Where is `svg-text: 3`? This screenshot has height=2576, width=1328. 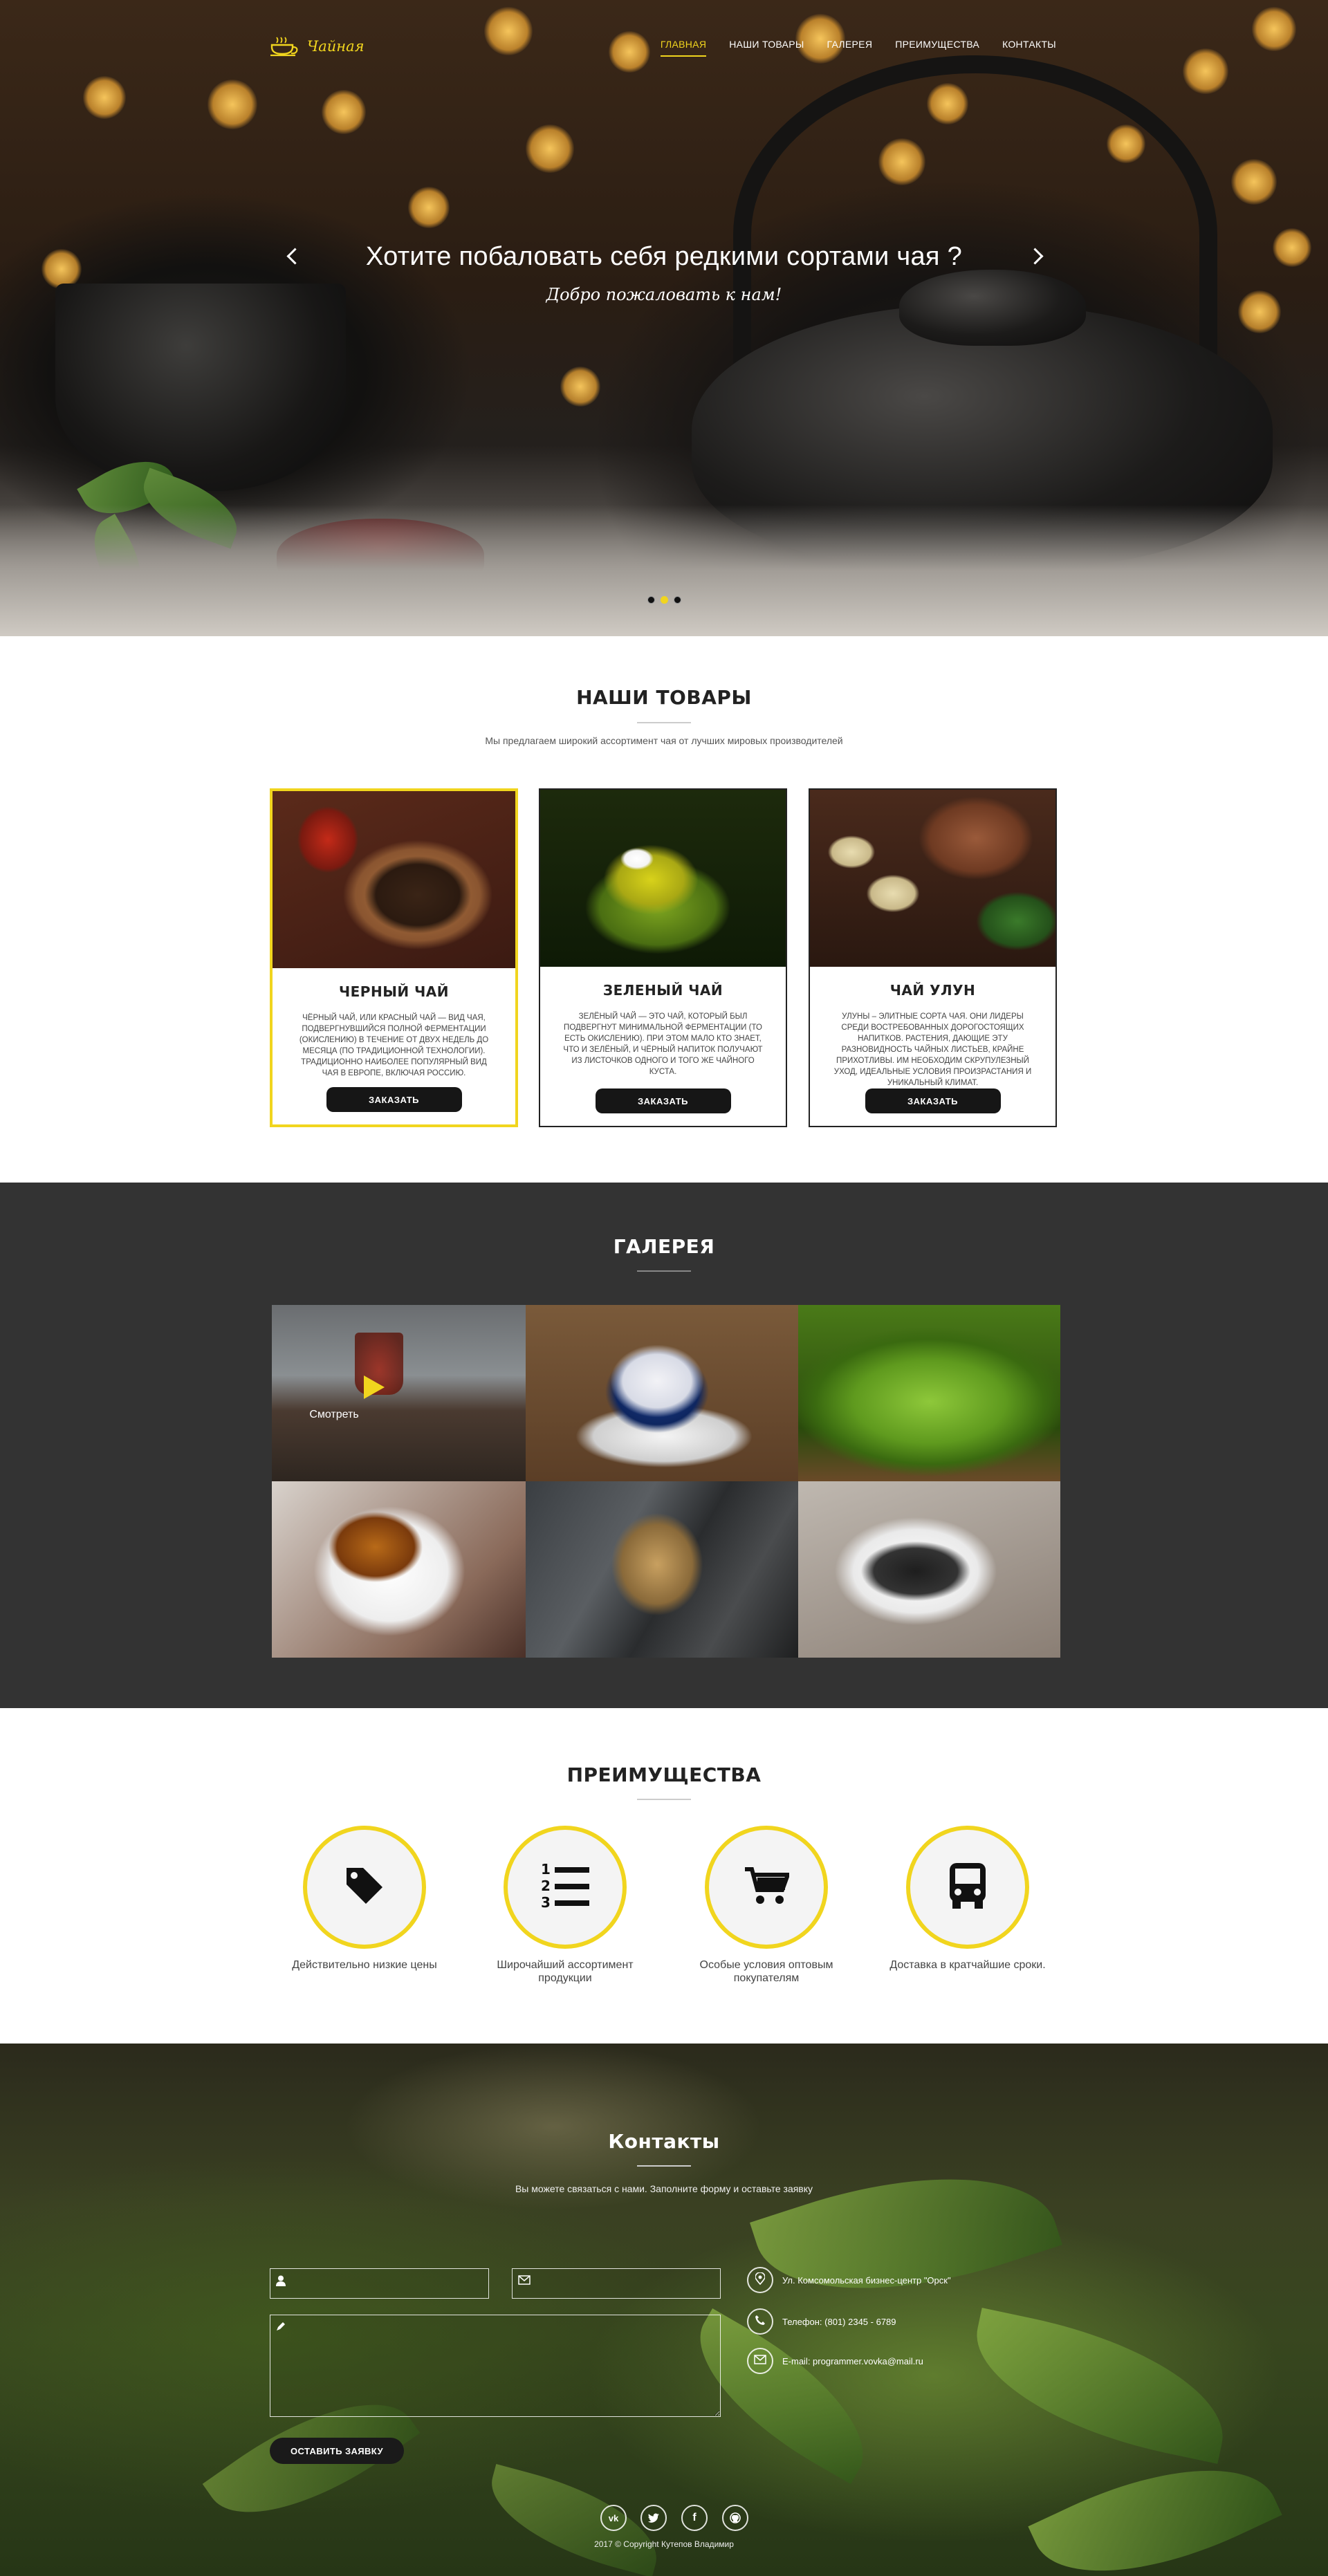
svg-text: 3 is located at coordinates (546, 1903).